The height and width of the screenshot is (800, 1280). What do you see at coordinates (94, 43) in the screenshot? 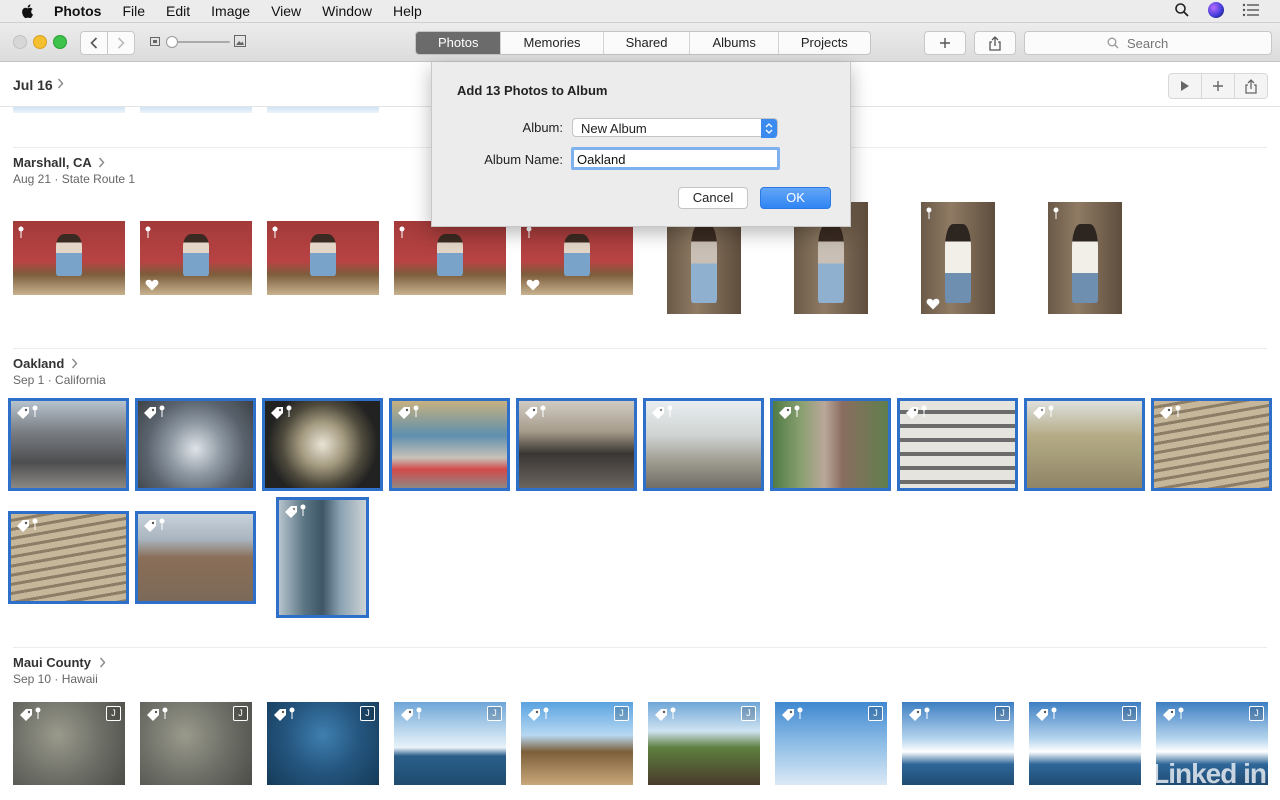
I see `back-button` at bounding box center [94, 43].